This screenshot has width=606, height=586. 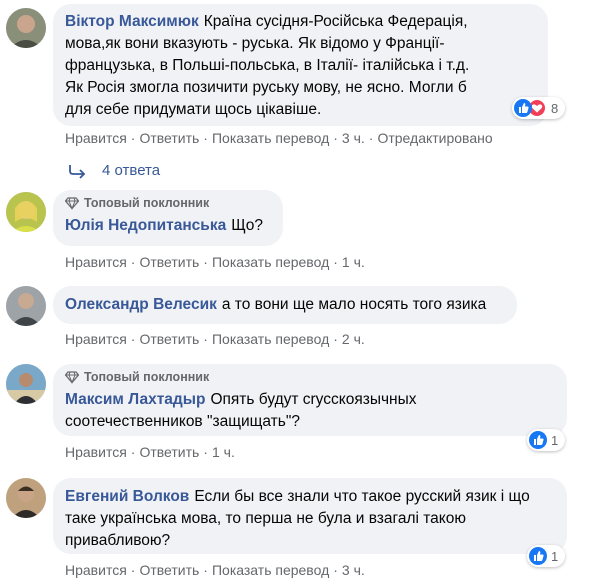 I want to click on comment-author: Максим Лахтадыр, so click(x=135, y=399).